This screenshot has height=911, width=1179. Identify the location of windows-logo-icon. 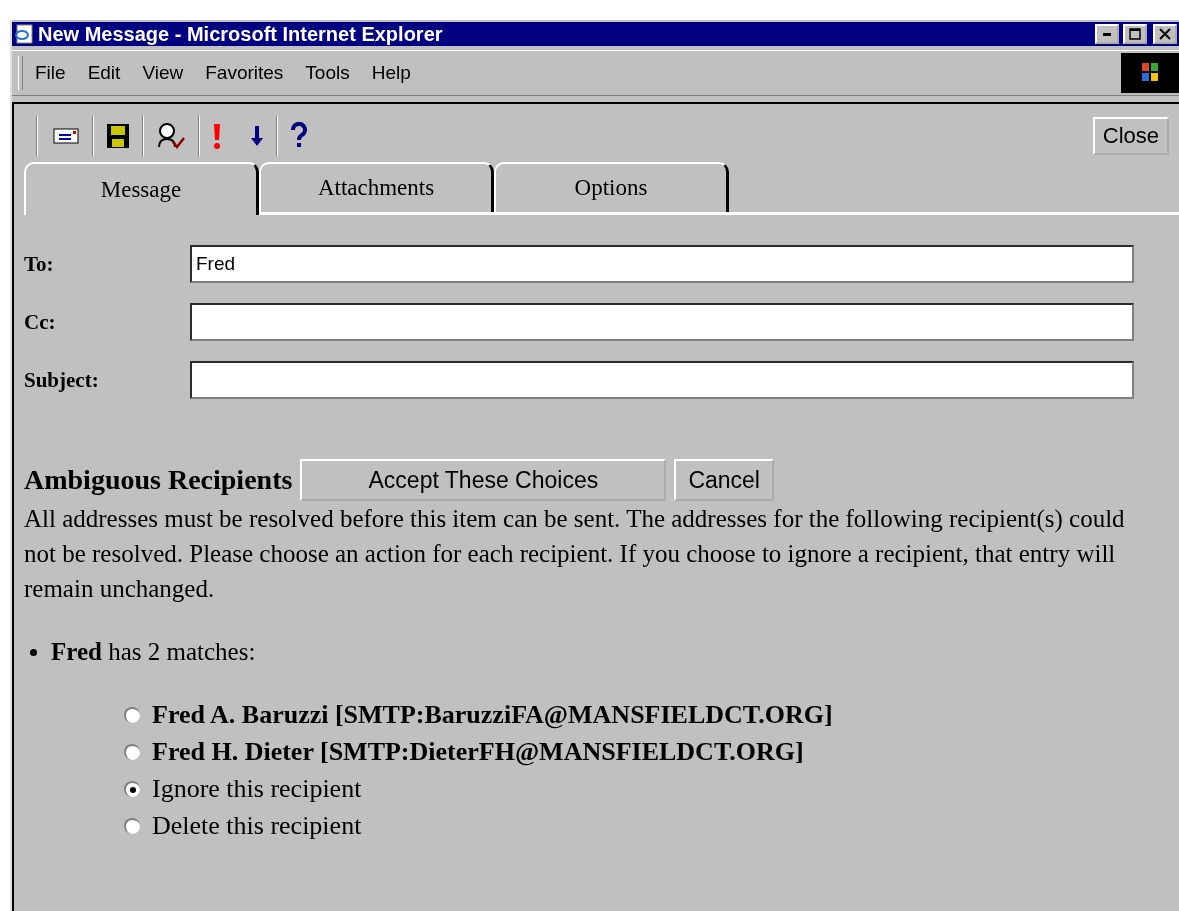
(1150, 73).